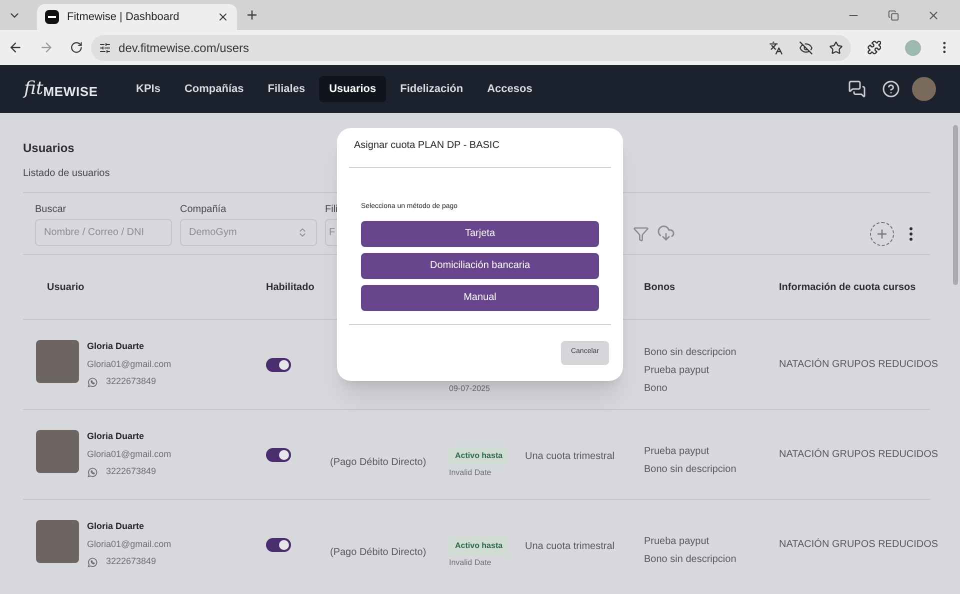 The height and width of the screenshot is (594, 960). Describe the element at coordinates (148, 89) in the screenshot. I see `nav-tab: KPIs` at that location.